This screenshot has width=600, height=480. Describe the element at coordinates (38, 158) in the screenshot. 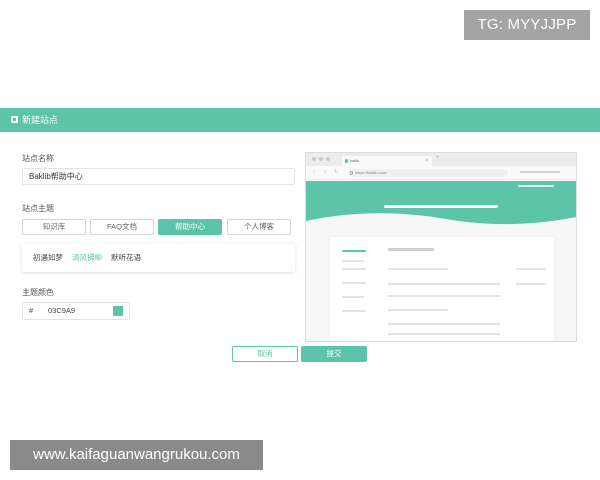

I see `site-name-label: 站点名称` at that location.